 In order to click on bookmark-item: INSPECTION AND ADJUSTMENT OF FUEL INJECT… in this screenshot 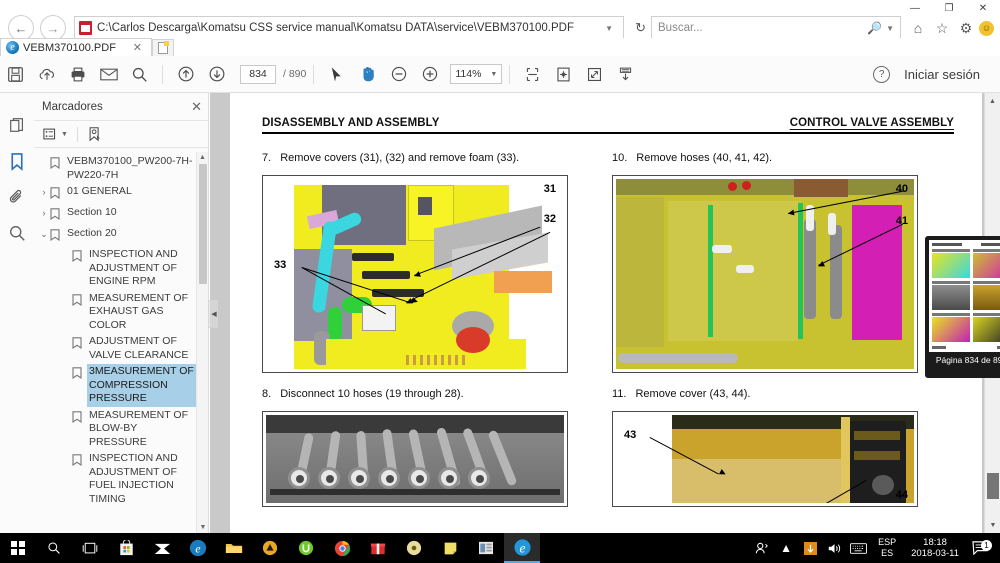, I will do `click(118, 479)`.